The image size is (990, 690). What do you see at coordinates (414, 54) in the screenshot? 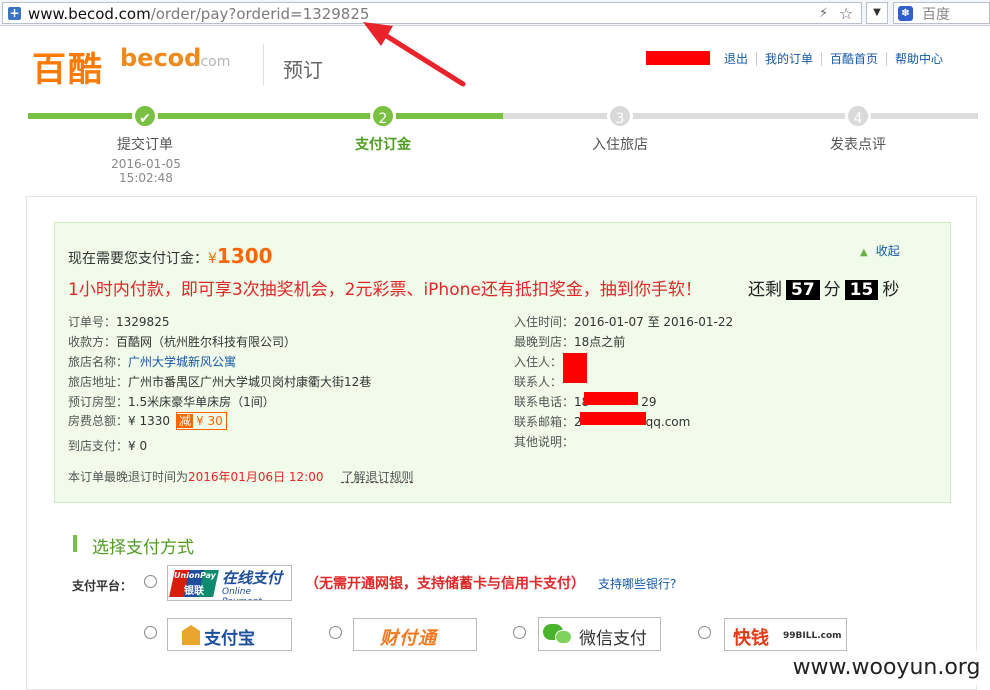
I see `annotation-arrow` at bounding box center [414, 54].